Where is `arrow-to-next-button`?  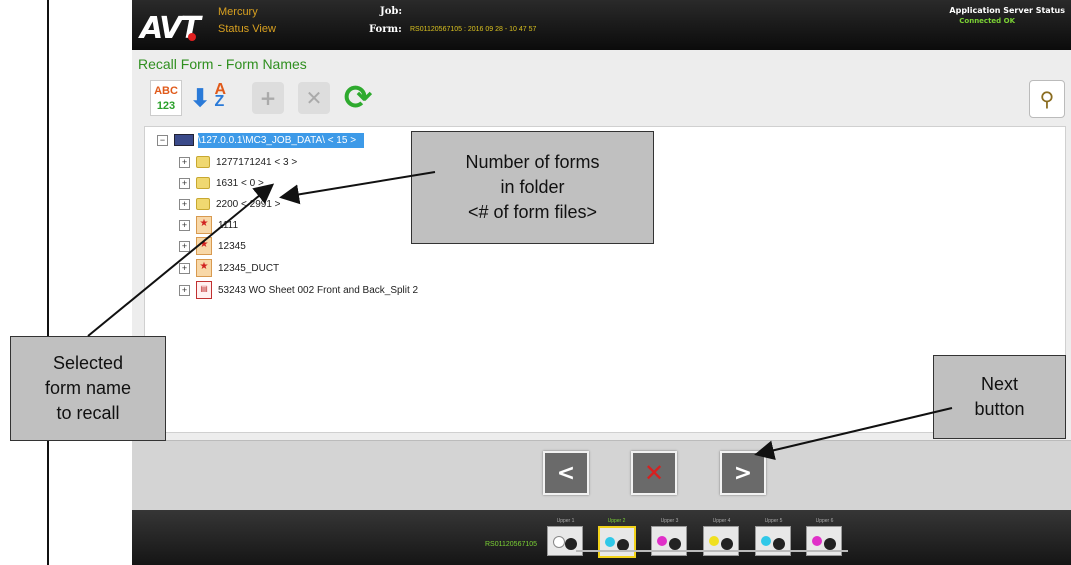
arrow-to-next-button is located at coordinates (853, 434).